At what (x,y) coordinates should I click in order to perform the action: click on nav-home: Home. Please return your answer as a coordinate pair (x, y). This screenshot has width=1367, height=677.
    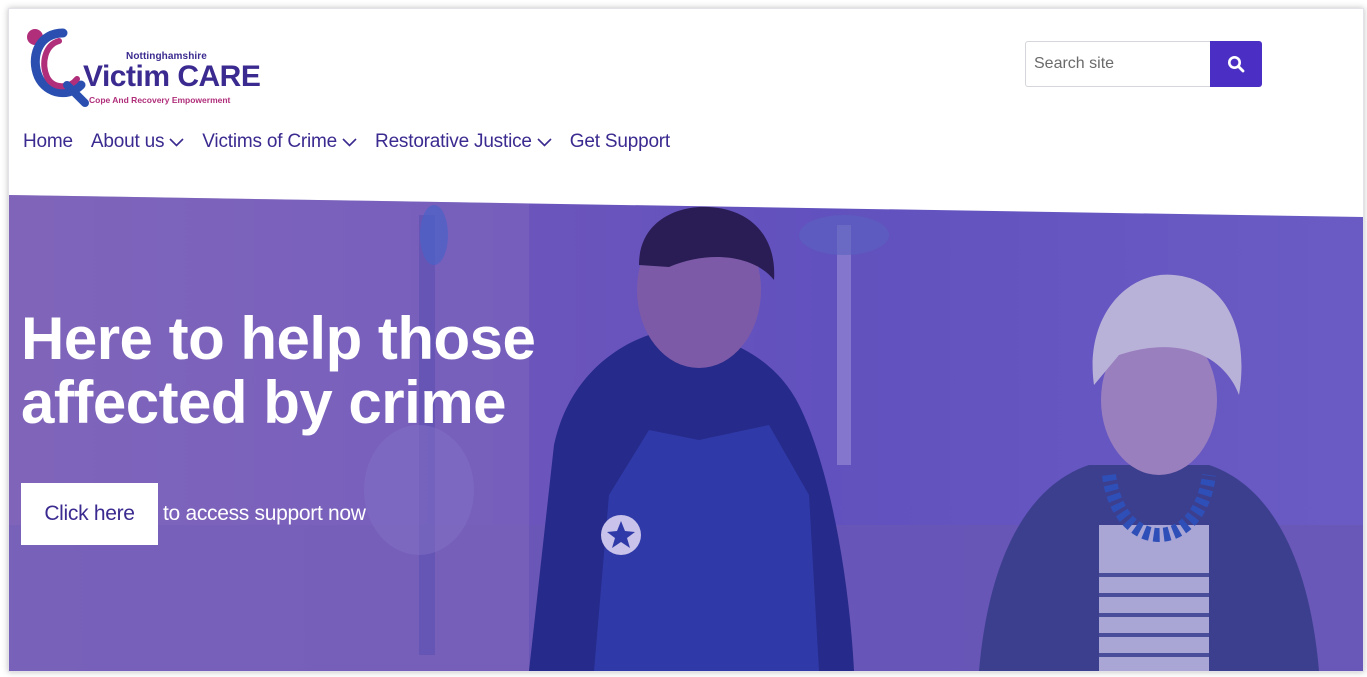
    Looking at the image, I should click on (48, 142).